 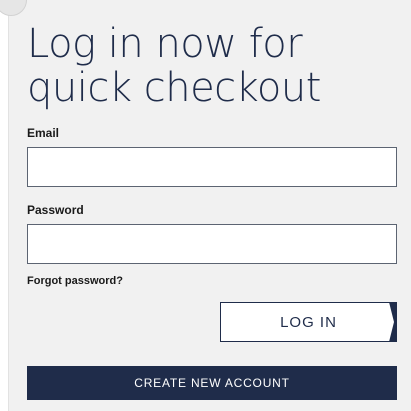 What do you see at coordinates (212, 244) in the screenshot?
I see `password-field` at bounding box center [212, 244].